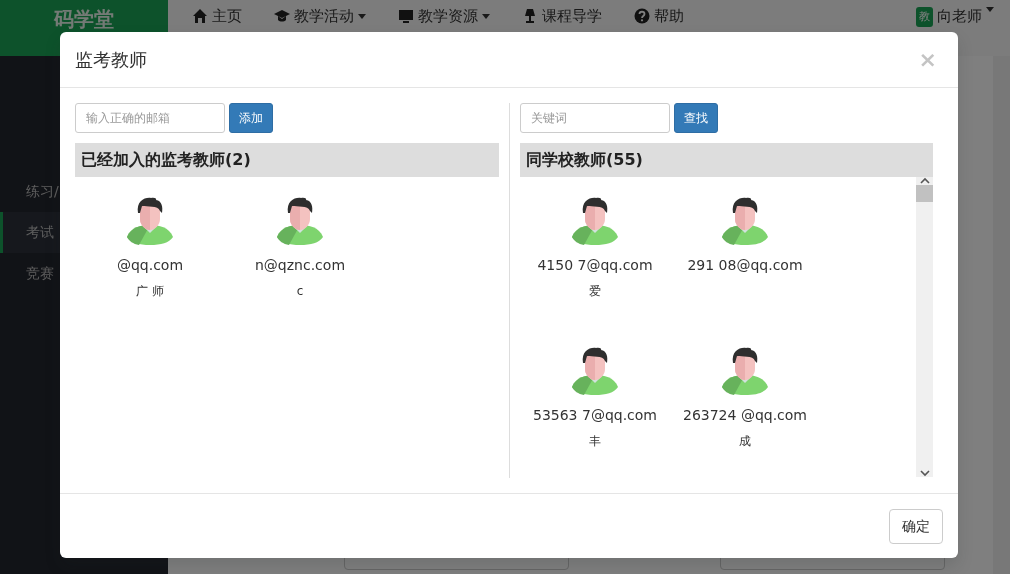 This screenshot has width=1010, height=574. Describe the element at coordinates (642, 16) in the screenshot. I see `help-icon` at that location.